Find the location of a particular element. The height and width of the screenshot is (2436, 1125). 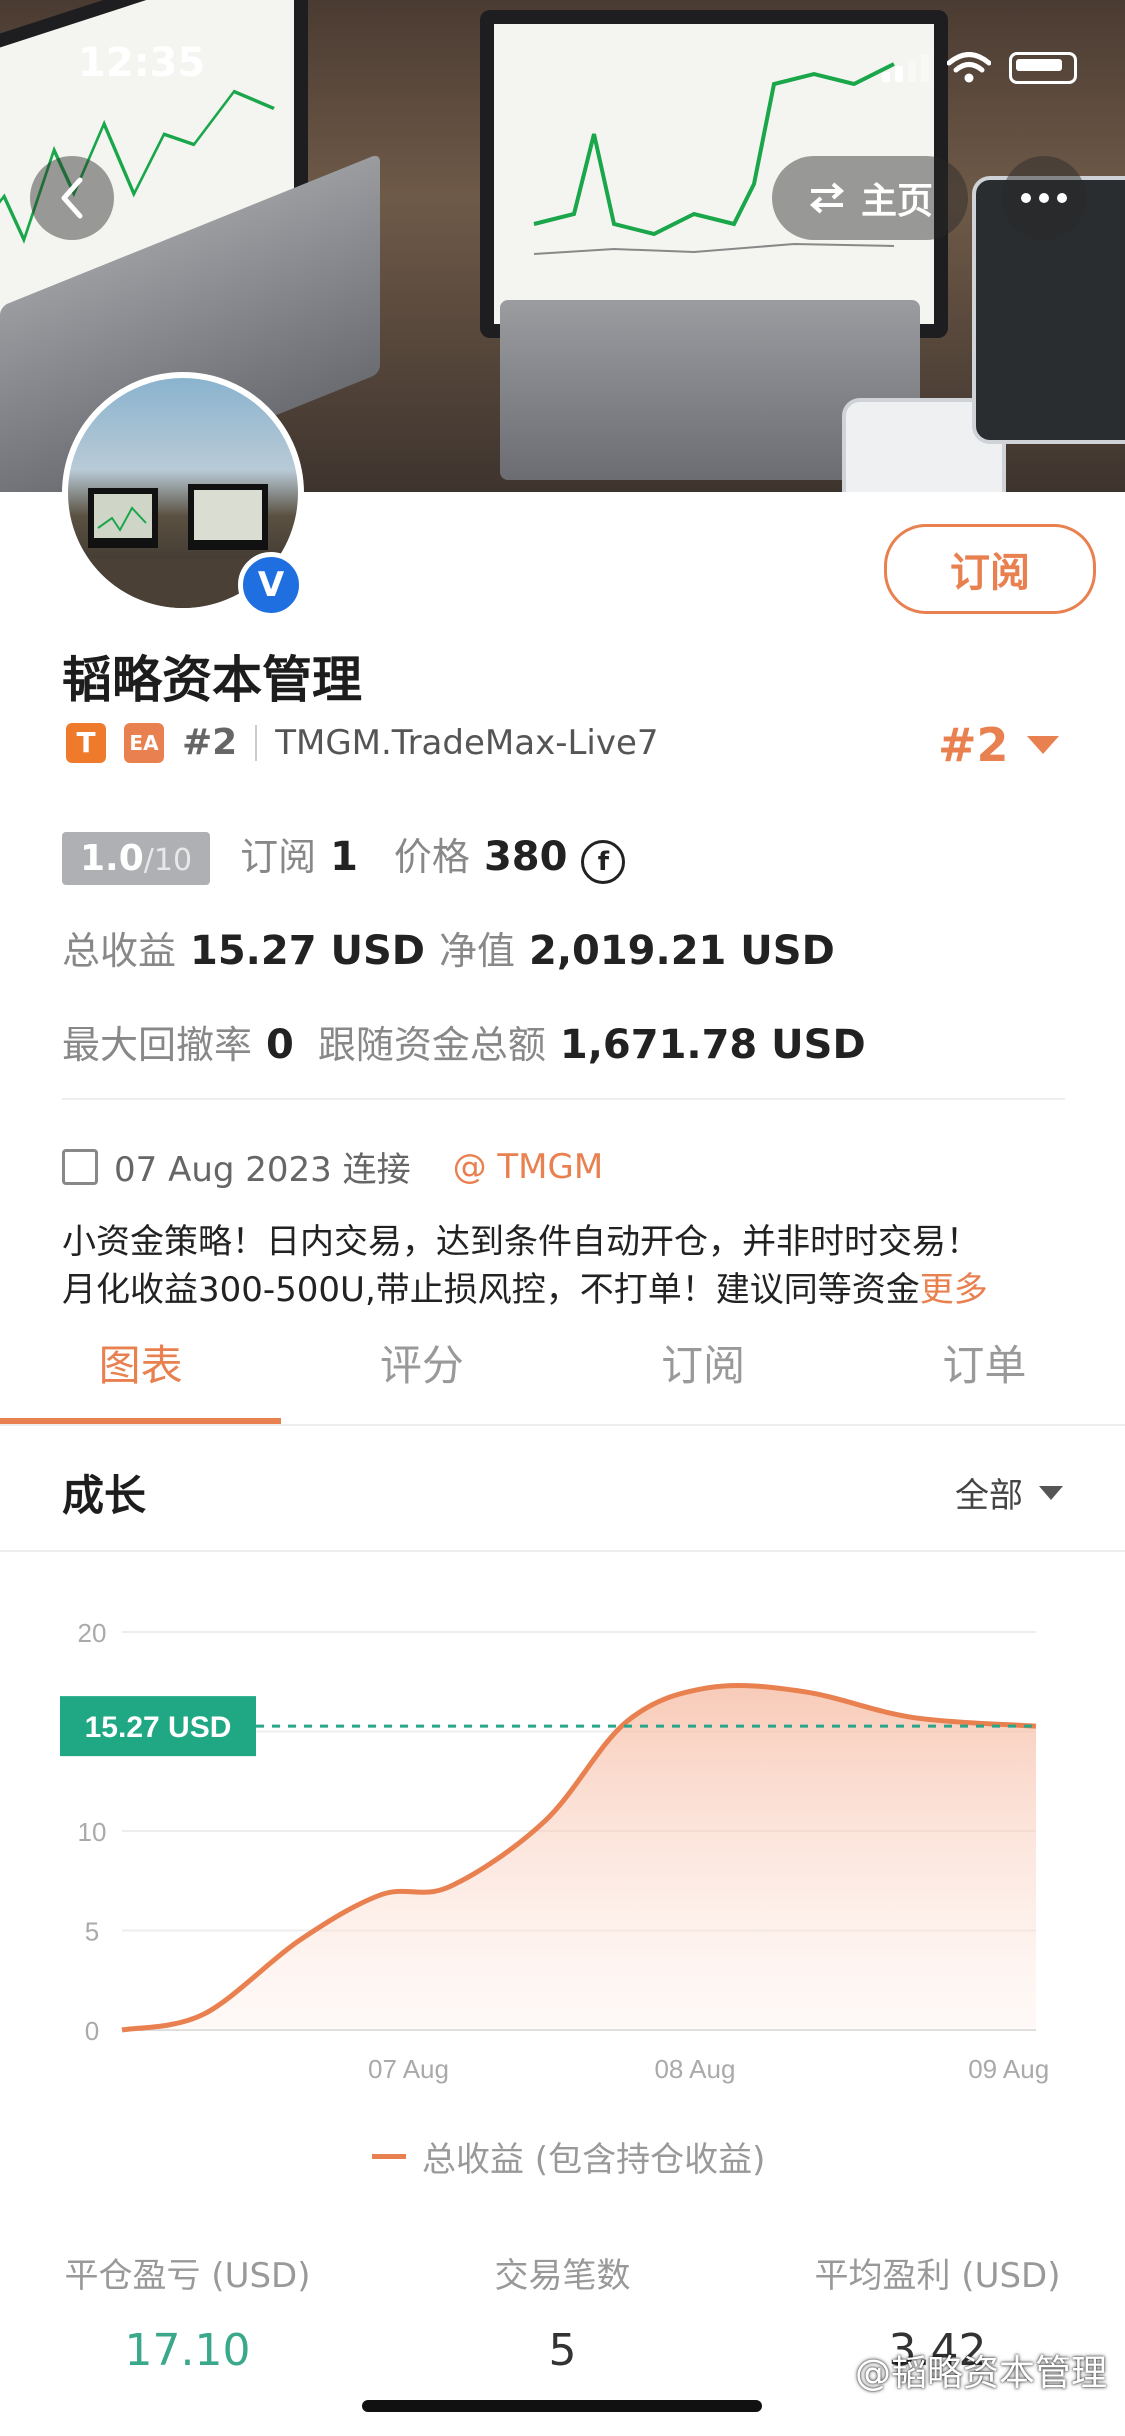

stat-label: 交易笔数 is located at coordinates (562, 2276).